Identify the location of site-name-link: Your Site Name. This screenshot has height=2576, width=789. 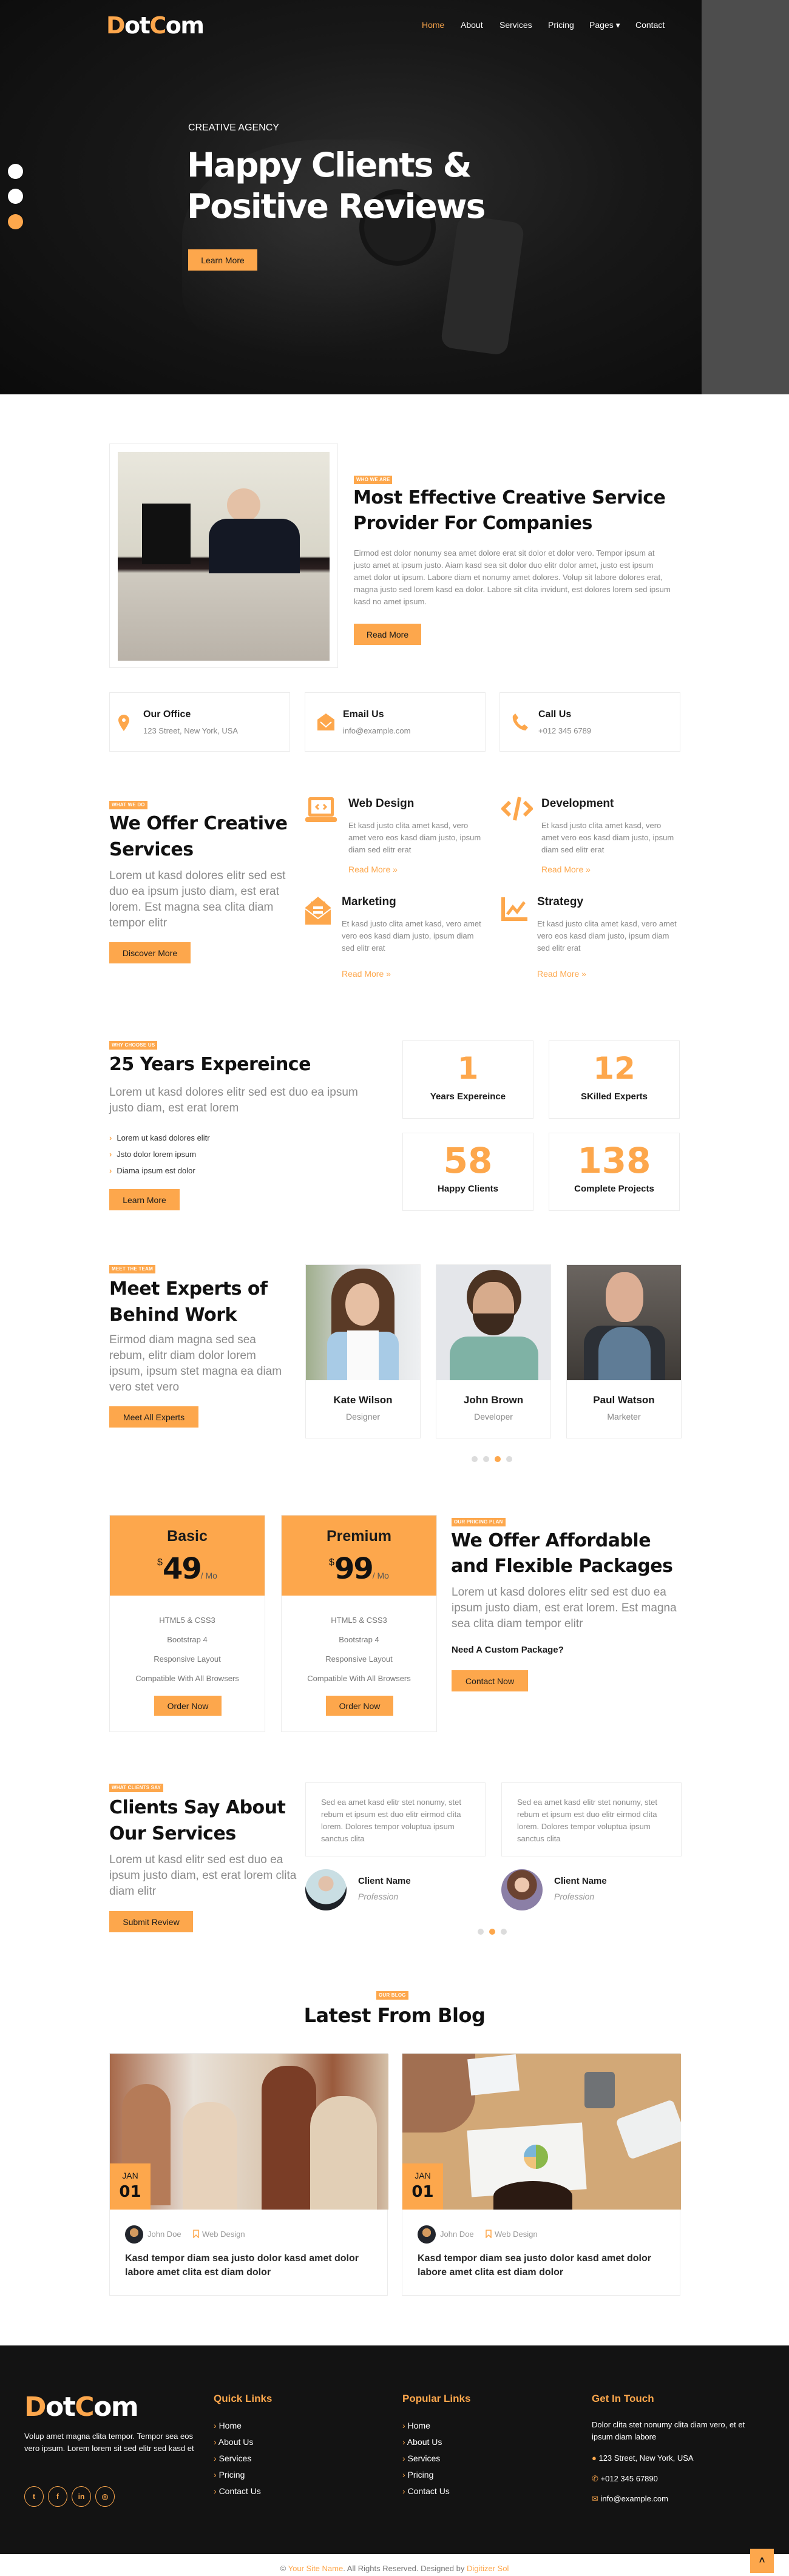
(316, 2569).